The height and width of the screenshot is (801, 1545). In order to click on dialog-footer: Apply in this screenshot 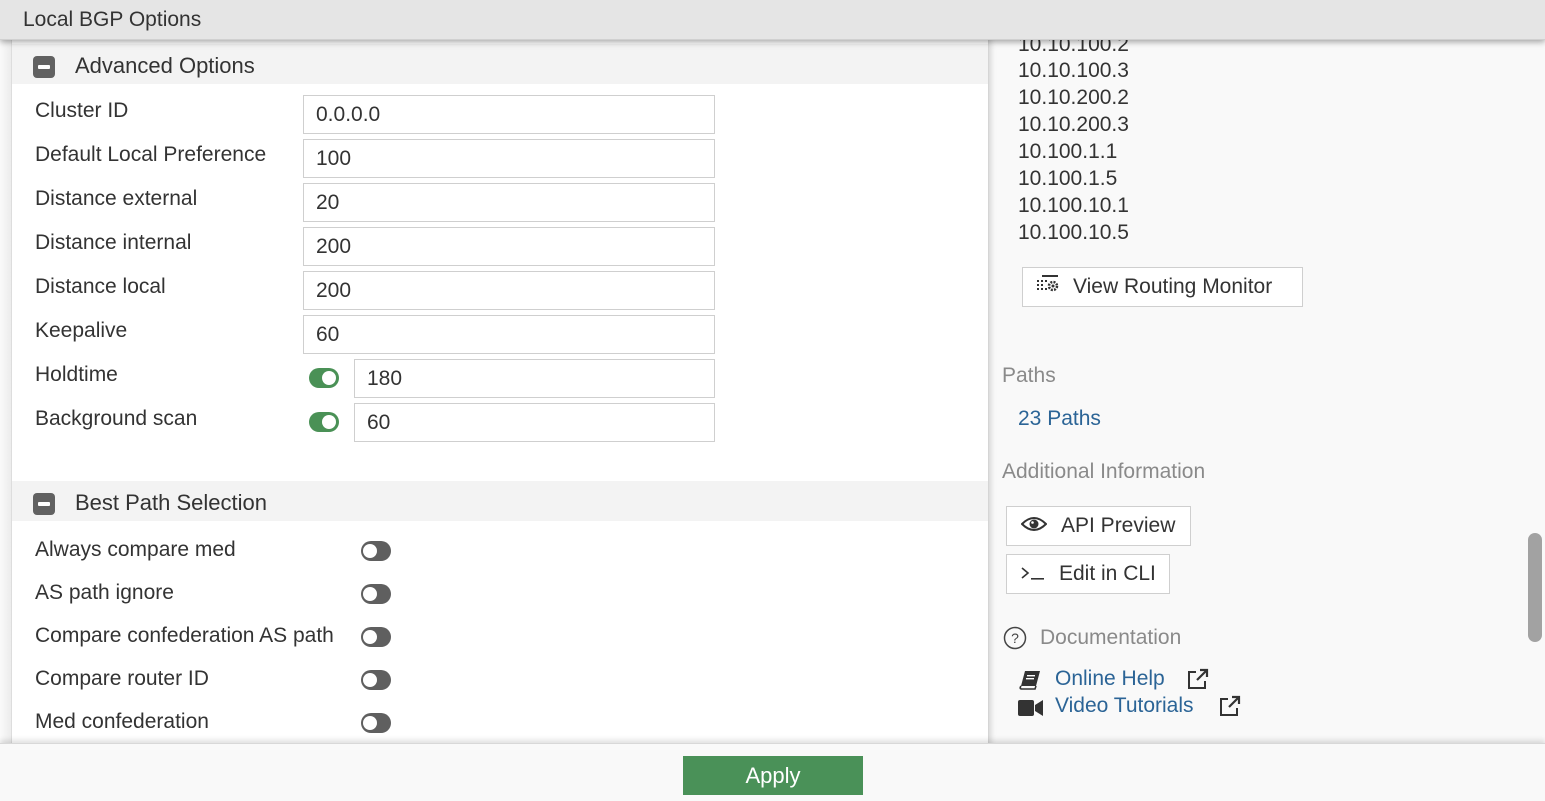, I will do `click(772, 772)`.